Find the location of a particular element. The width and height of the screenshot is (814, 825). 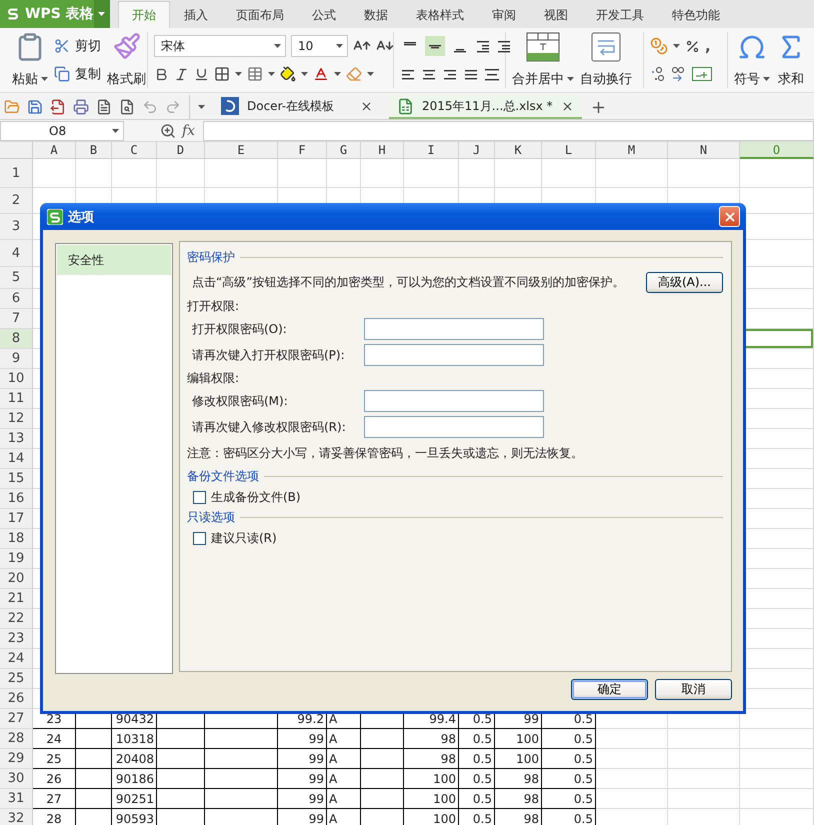

sum-button: 求和 is located at coordinates (791, 79).